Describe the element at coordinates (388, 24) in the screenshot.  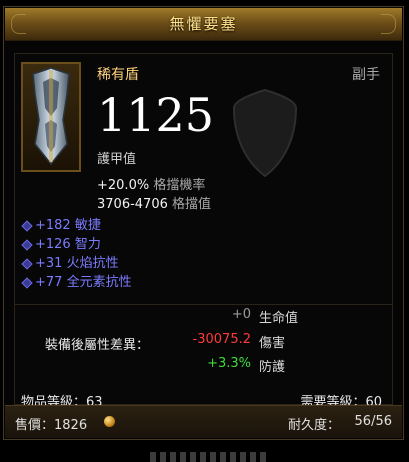
I see `title-ornament-right` at that location.